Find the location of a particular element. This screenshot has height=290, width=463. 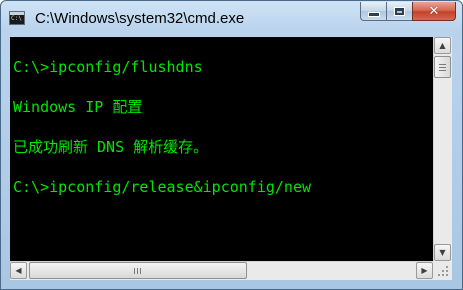

console-line-command-release: C:\>ipconfig/release&ipconfig/new is located at coordinates (162, 187).